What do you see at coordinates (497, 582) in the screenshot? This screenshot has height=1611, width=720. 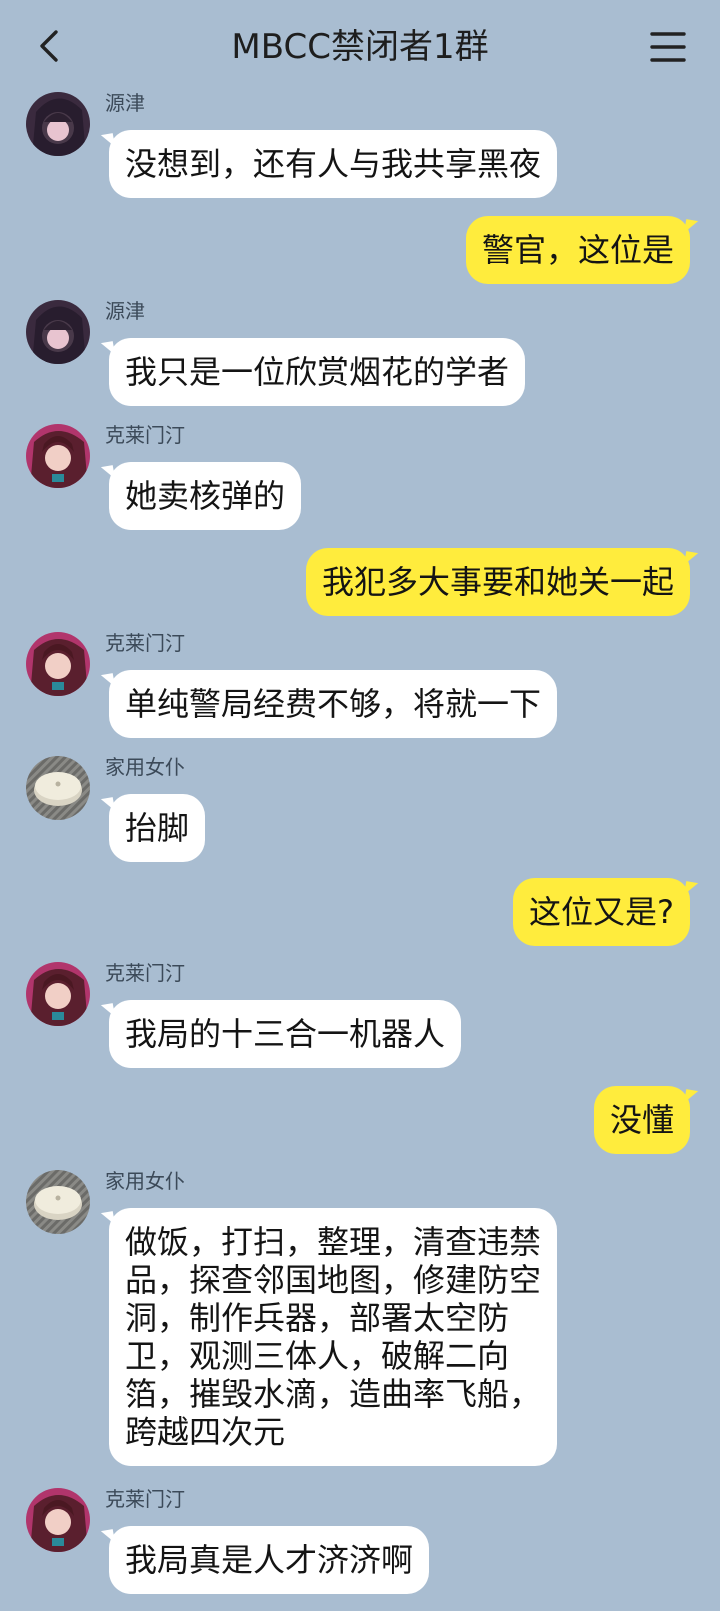 I see `message-bubble-outgoing: 我犯多大事要和她关一起` at bounding box center [497, 582].